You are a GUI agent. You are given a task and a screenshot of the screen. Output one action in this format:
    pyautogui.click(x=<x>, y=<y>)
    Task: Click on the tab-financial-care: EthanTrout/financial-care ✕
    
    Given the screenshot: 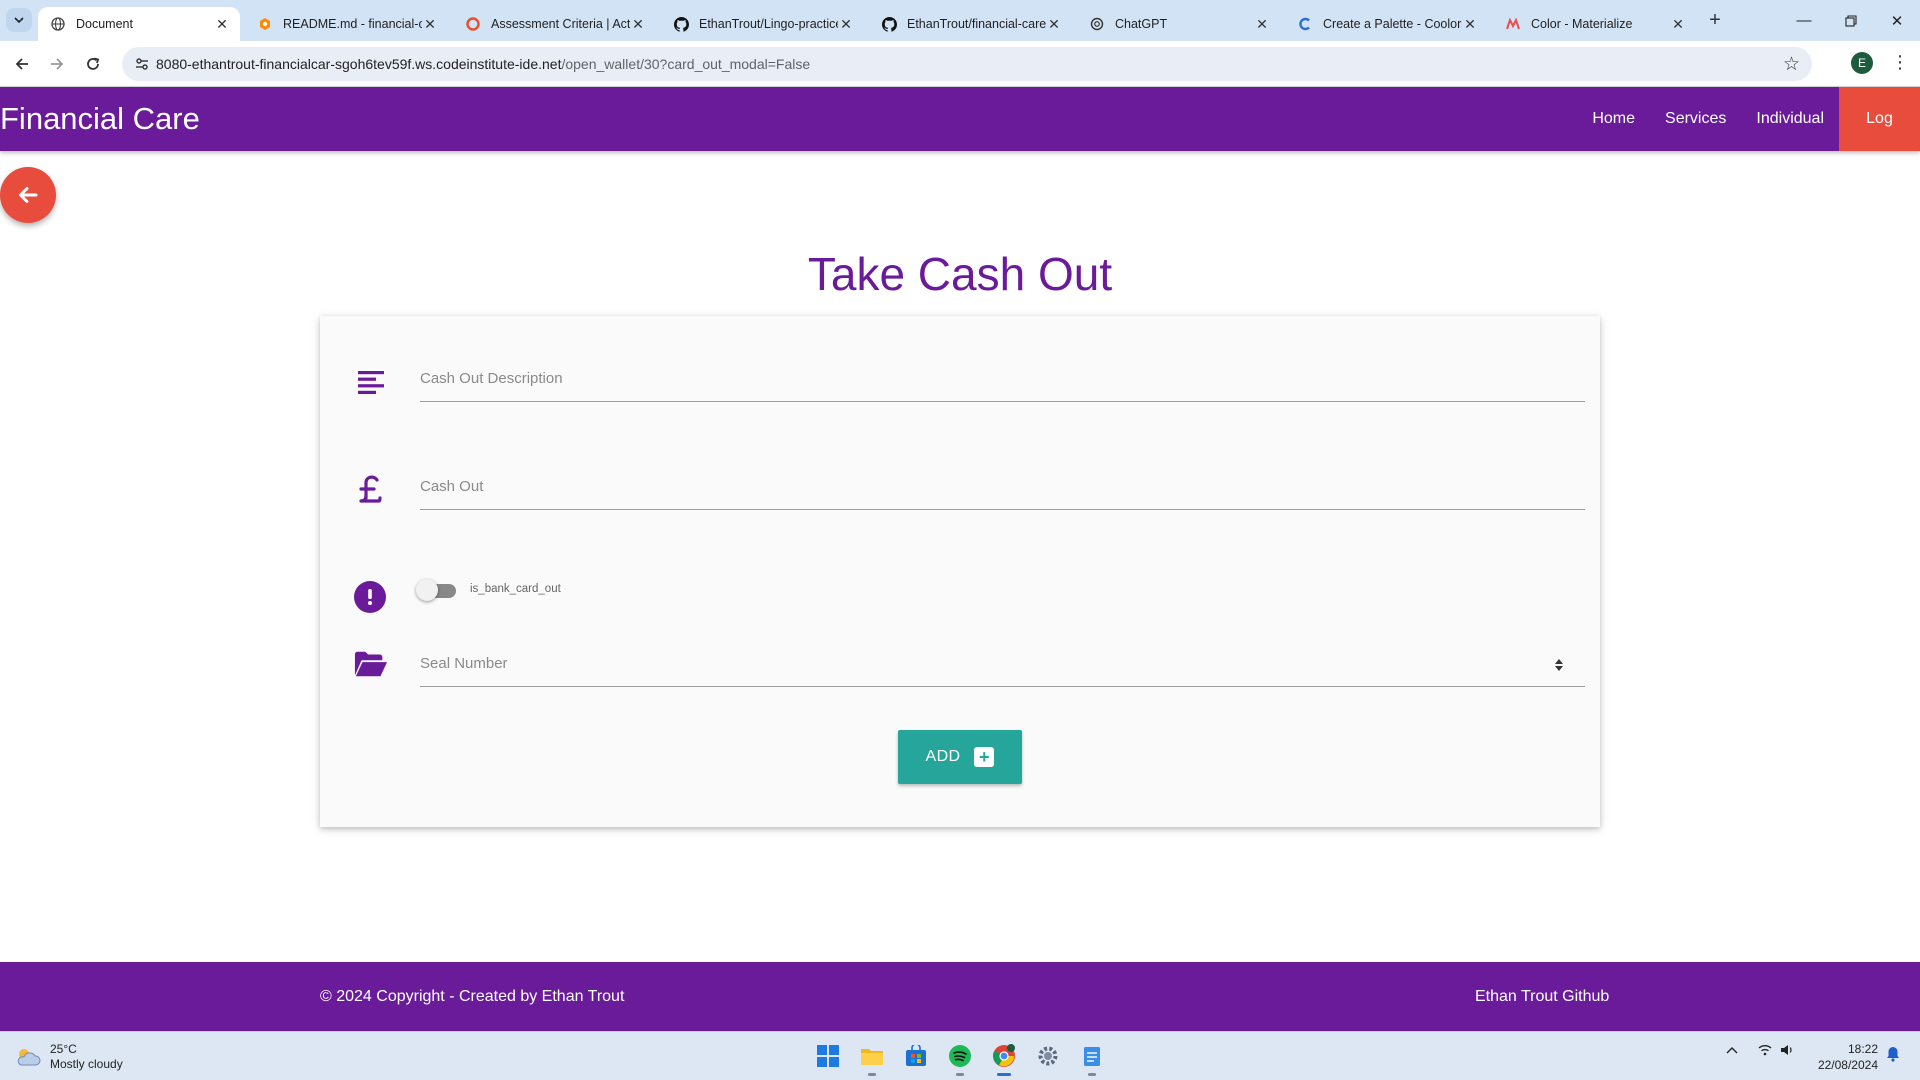 What is the action you would take?
    pyautogui.click(x=970, y=24)
    